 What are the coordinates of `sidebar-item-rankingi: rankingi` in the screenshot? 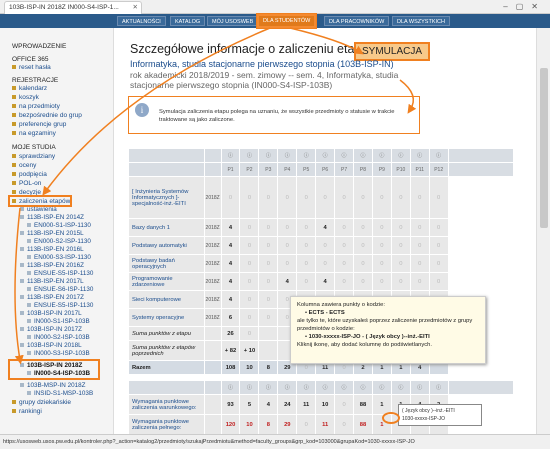 It's located at (27, 411).